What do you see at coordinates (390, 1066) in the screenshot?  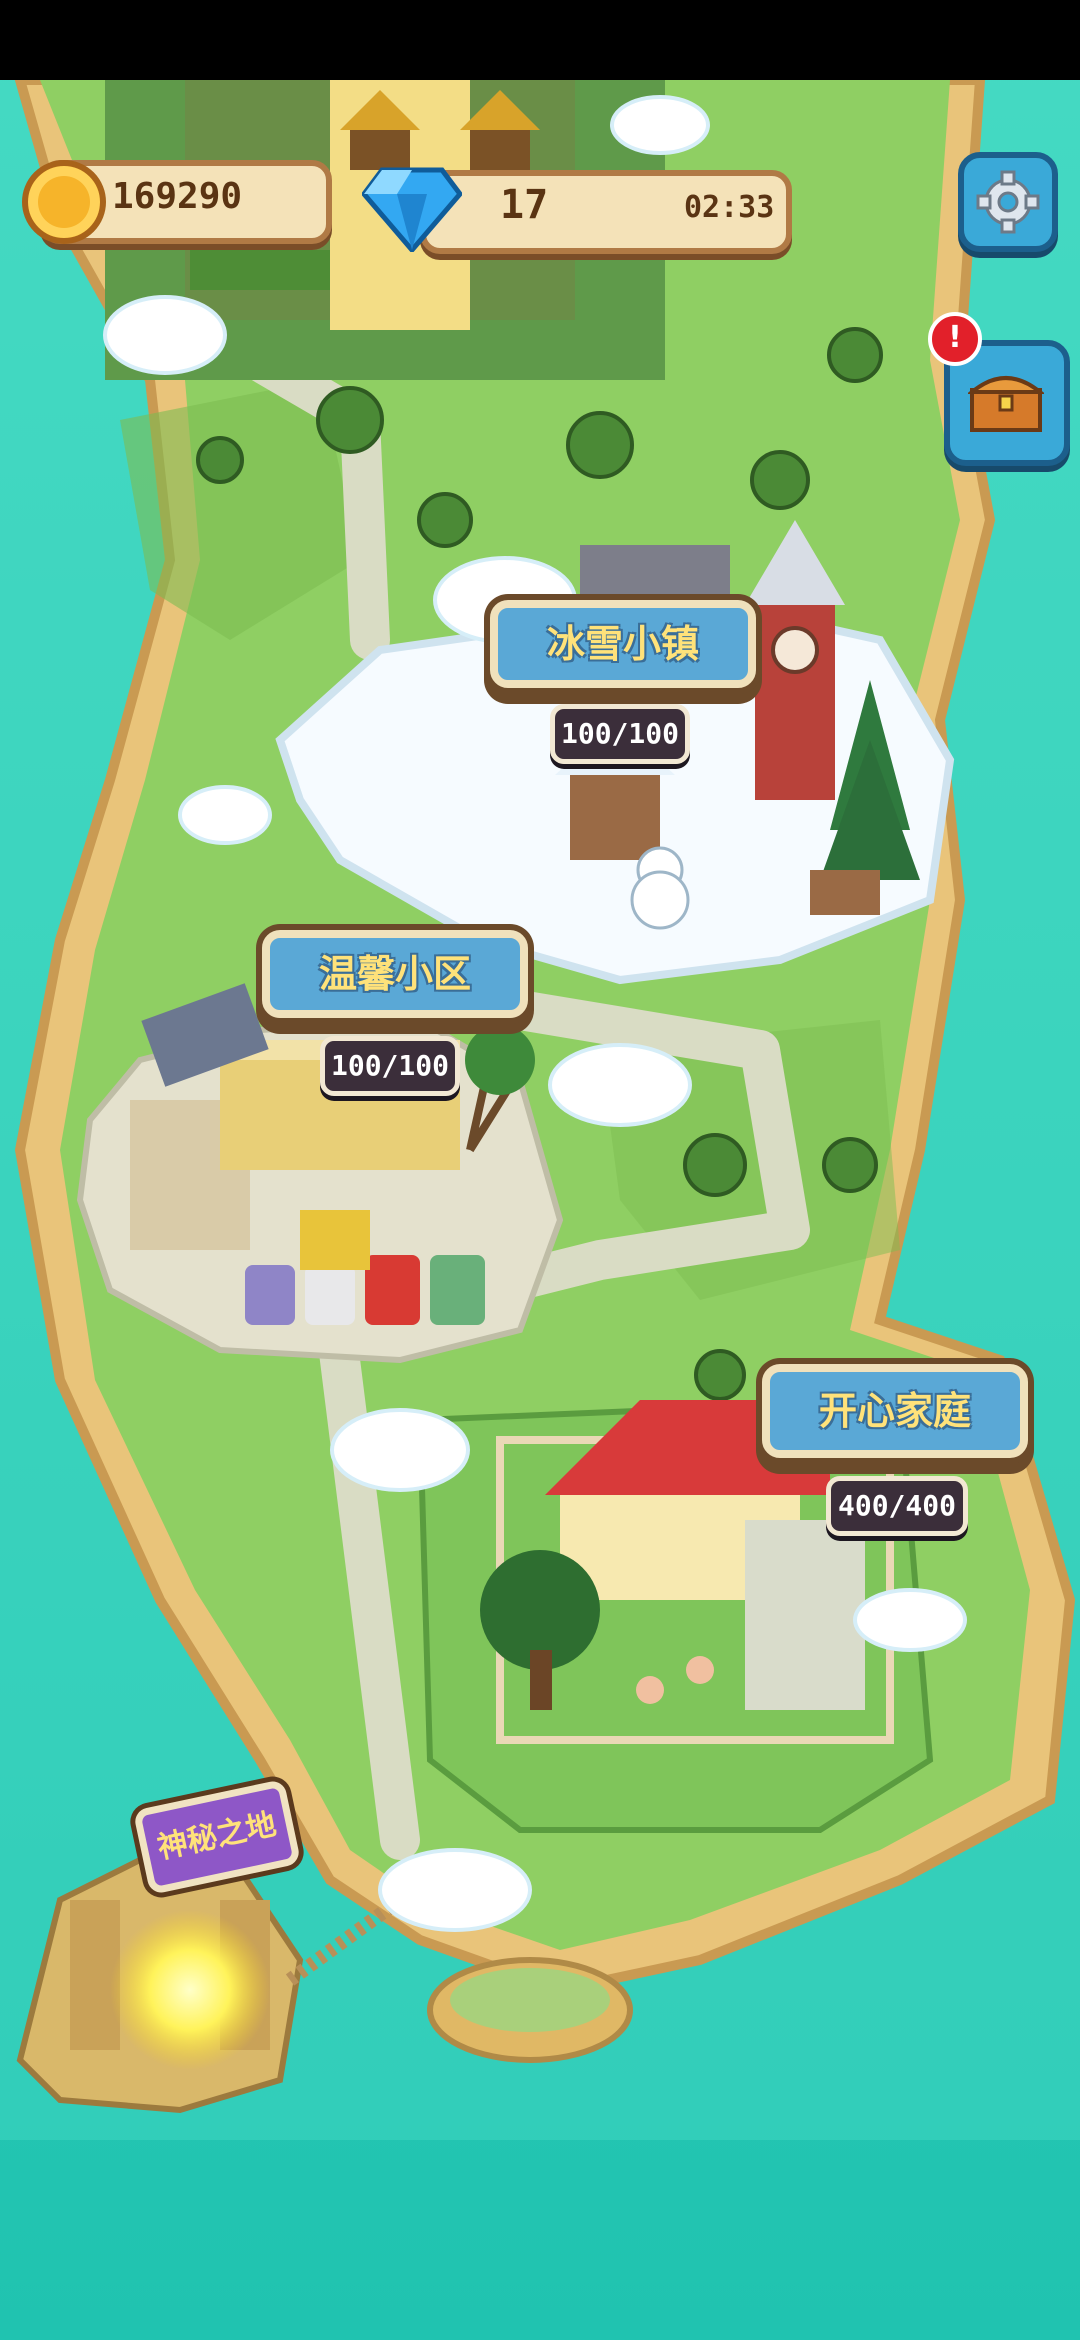 I see `area-progress-cozy-neighborhood: 100/100` at bounding box center [390, 1066].